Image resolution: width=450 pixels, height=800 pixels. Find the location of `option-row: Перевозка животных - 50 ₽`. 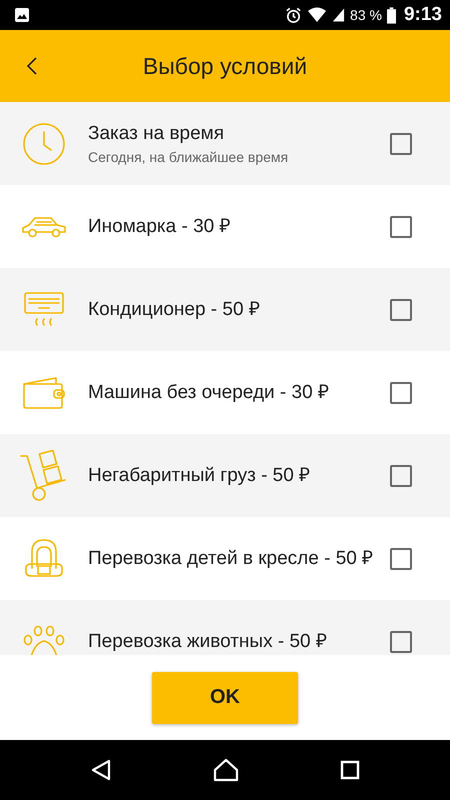

option-row: Перевозка животных - 50 ₽ is located at coordinates (225, 627).